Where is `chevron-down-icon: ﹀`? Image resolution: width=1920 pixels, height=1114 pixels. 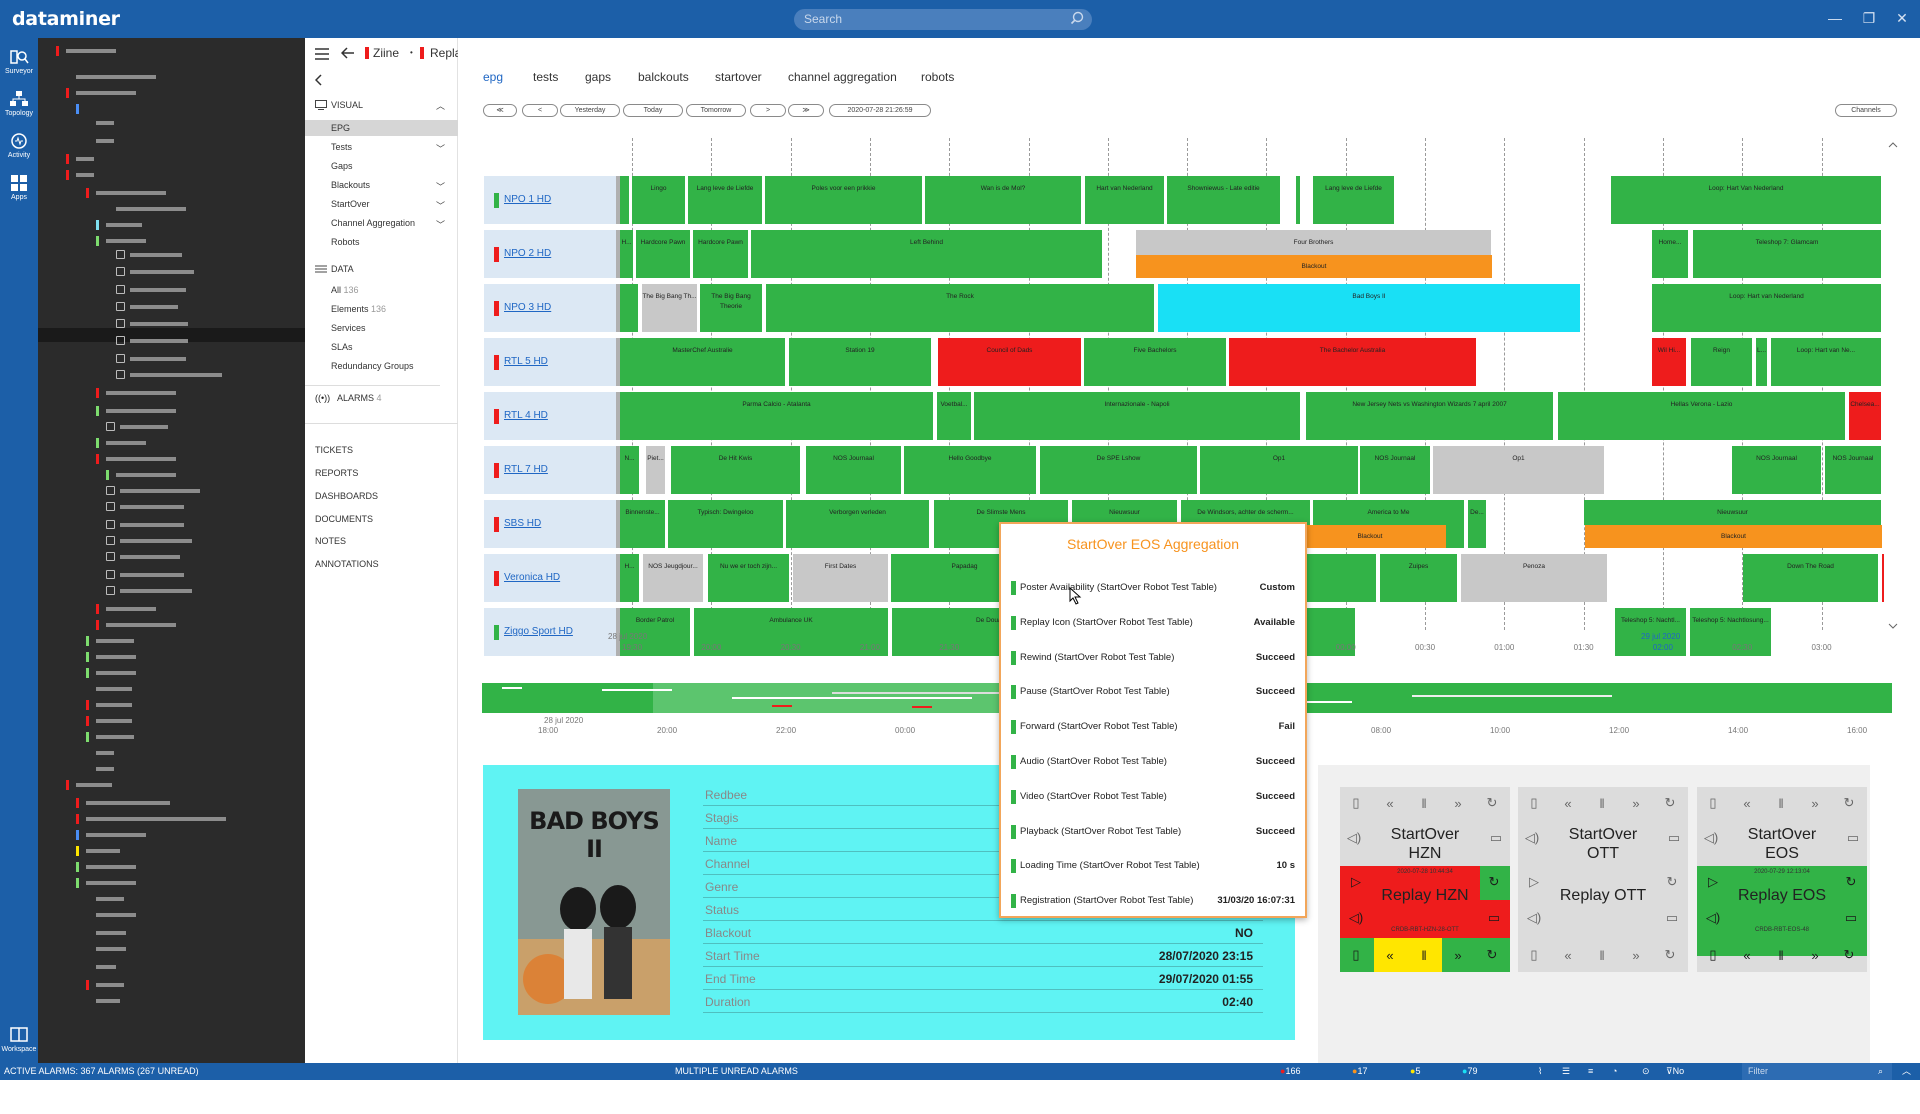
chevron-down-icon: ﹀ is located at coordinates (440, 224).